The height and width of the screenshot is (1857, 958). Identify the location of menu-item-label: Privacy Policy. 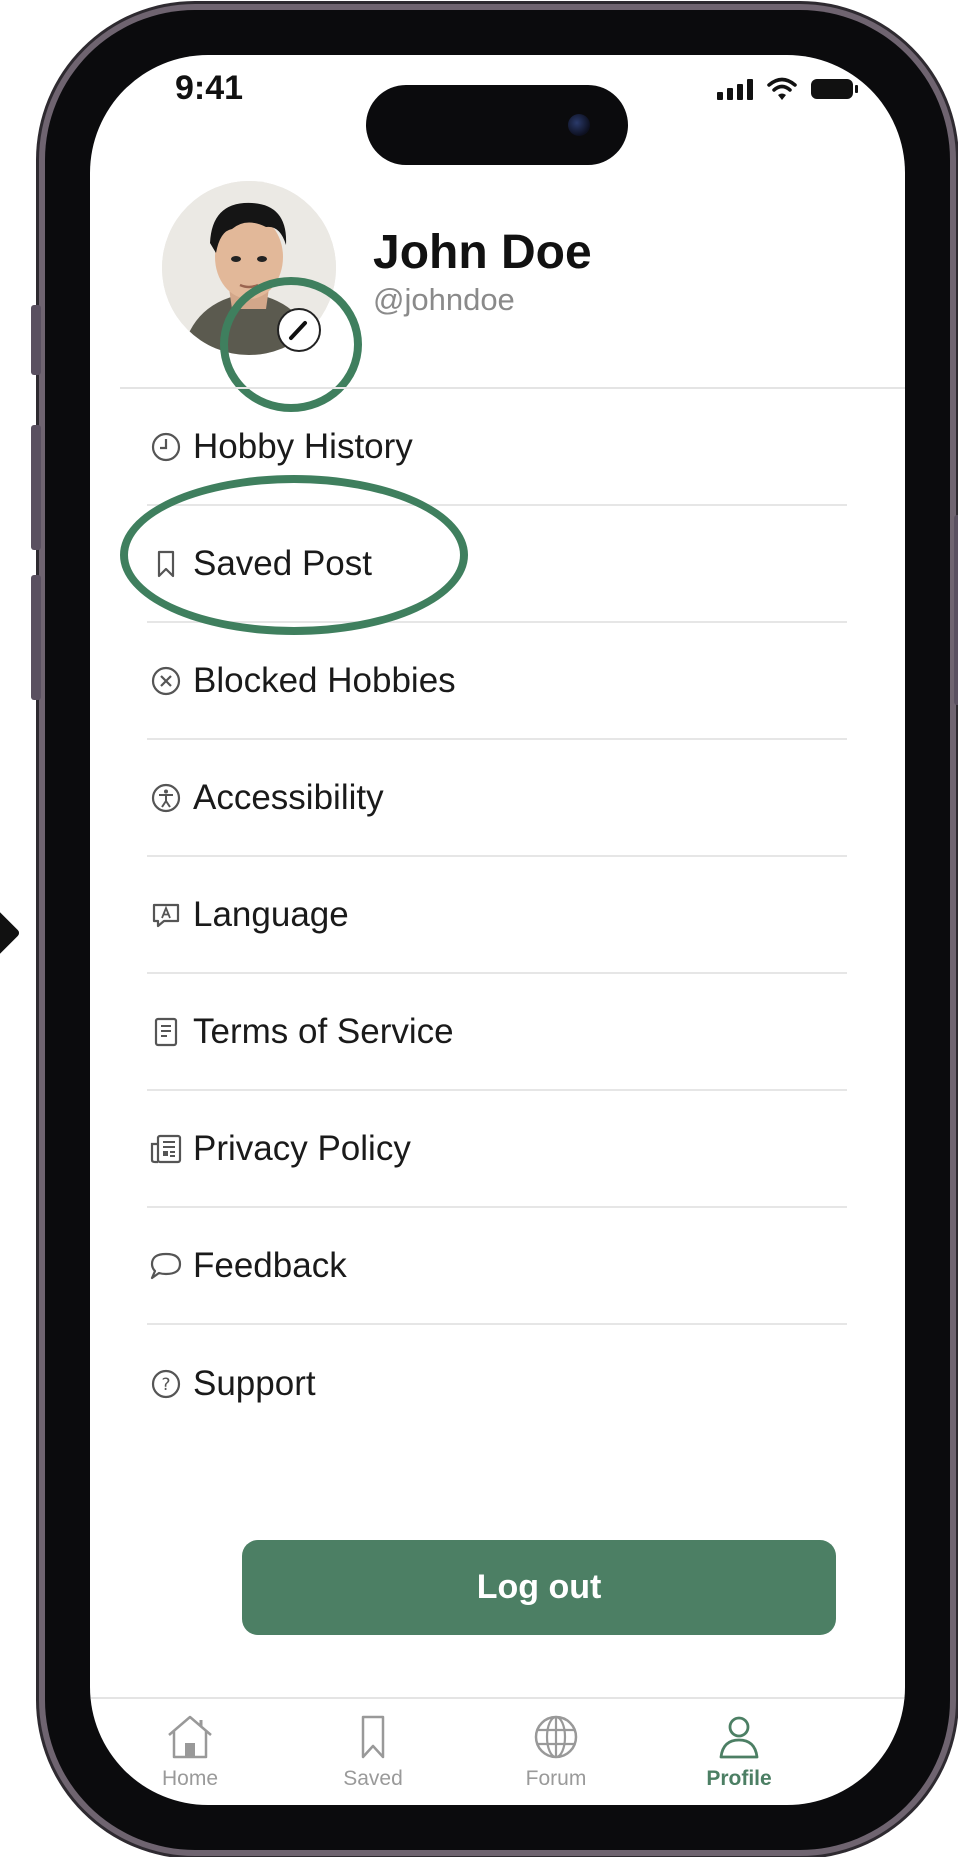
(302, 1148).